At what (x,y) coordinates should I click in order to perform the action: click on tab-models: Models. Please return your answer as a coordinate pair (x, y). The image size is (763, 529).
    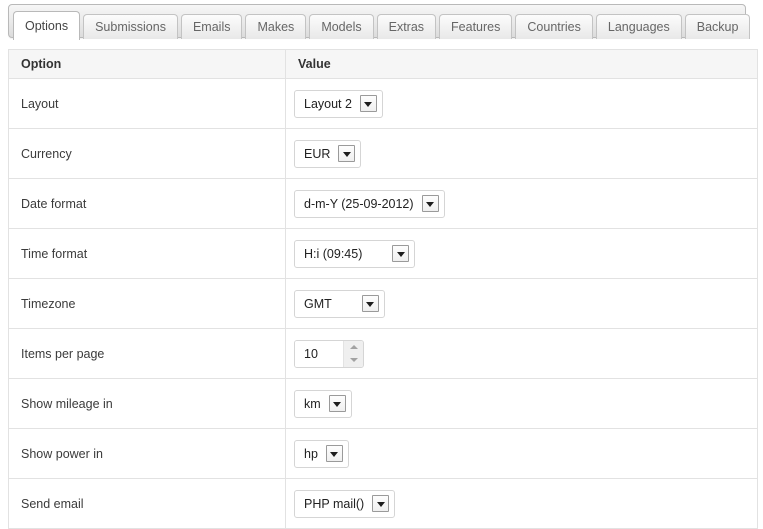
    Looking at the image, I should click on (341, 26).